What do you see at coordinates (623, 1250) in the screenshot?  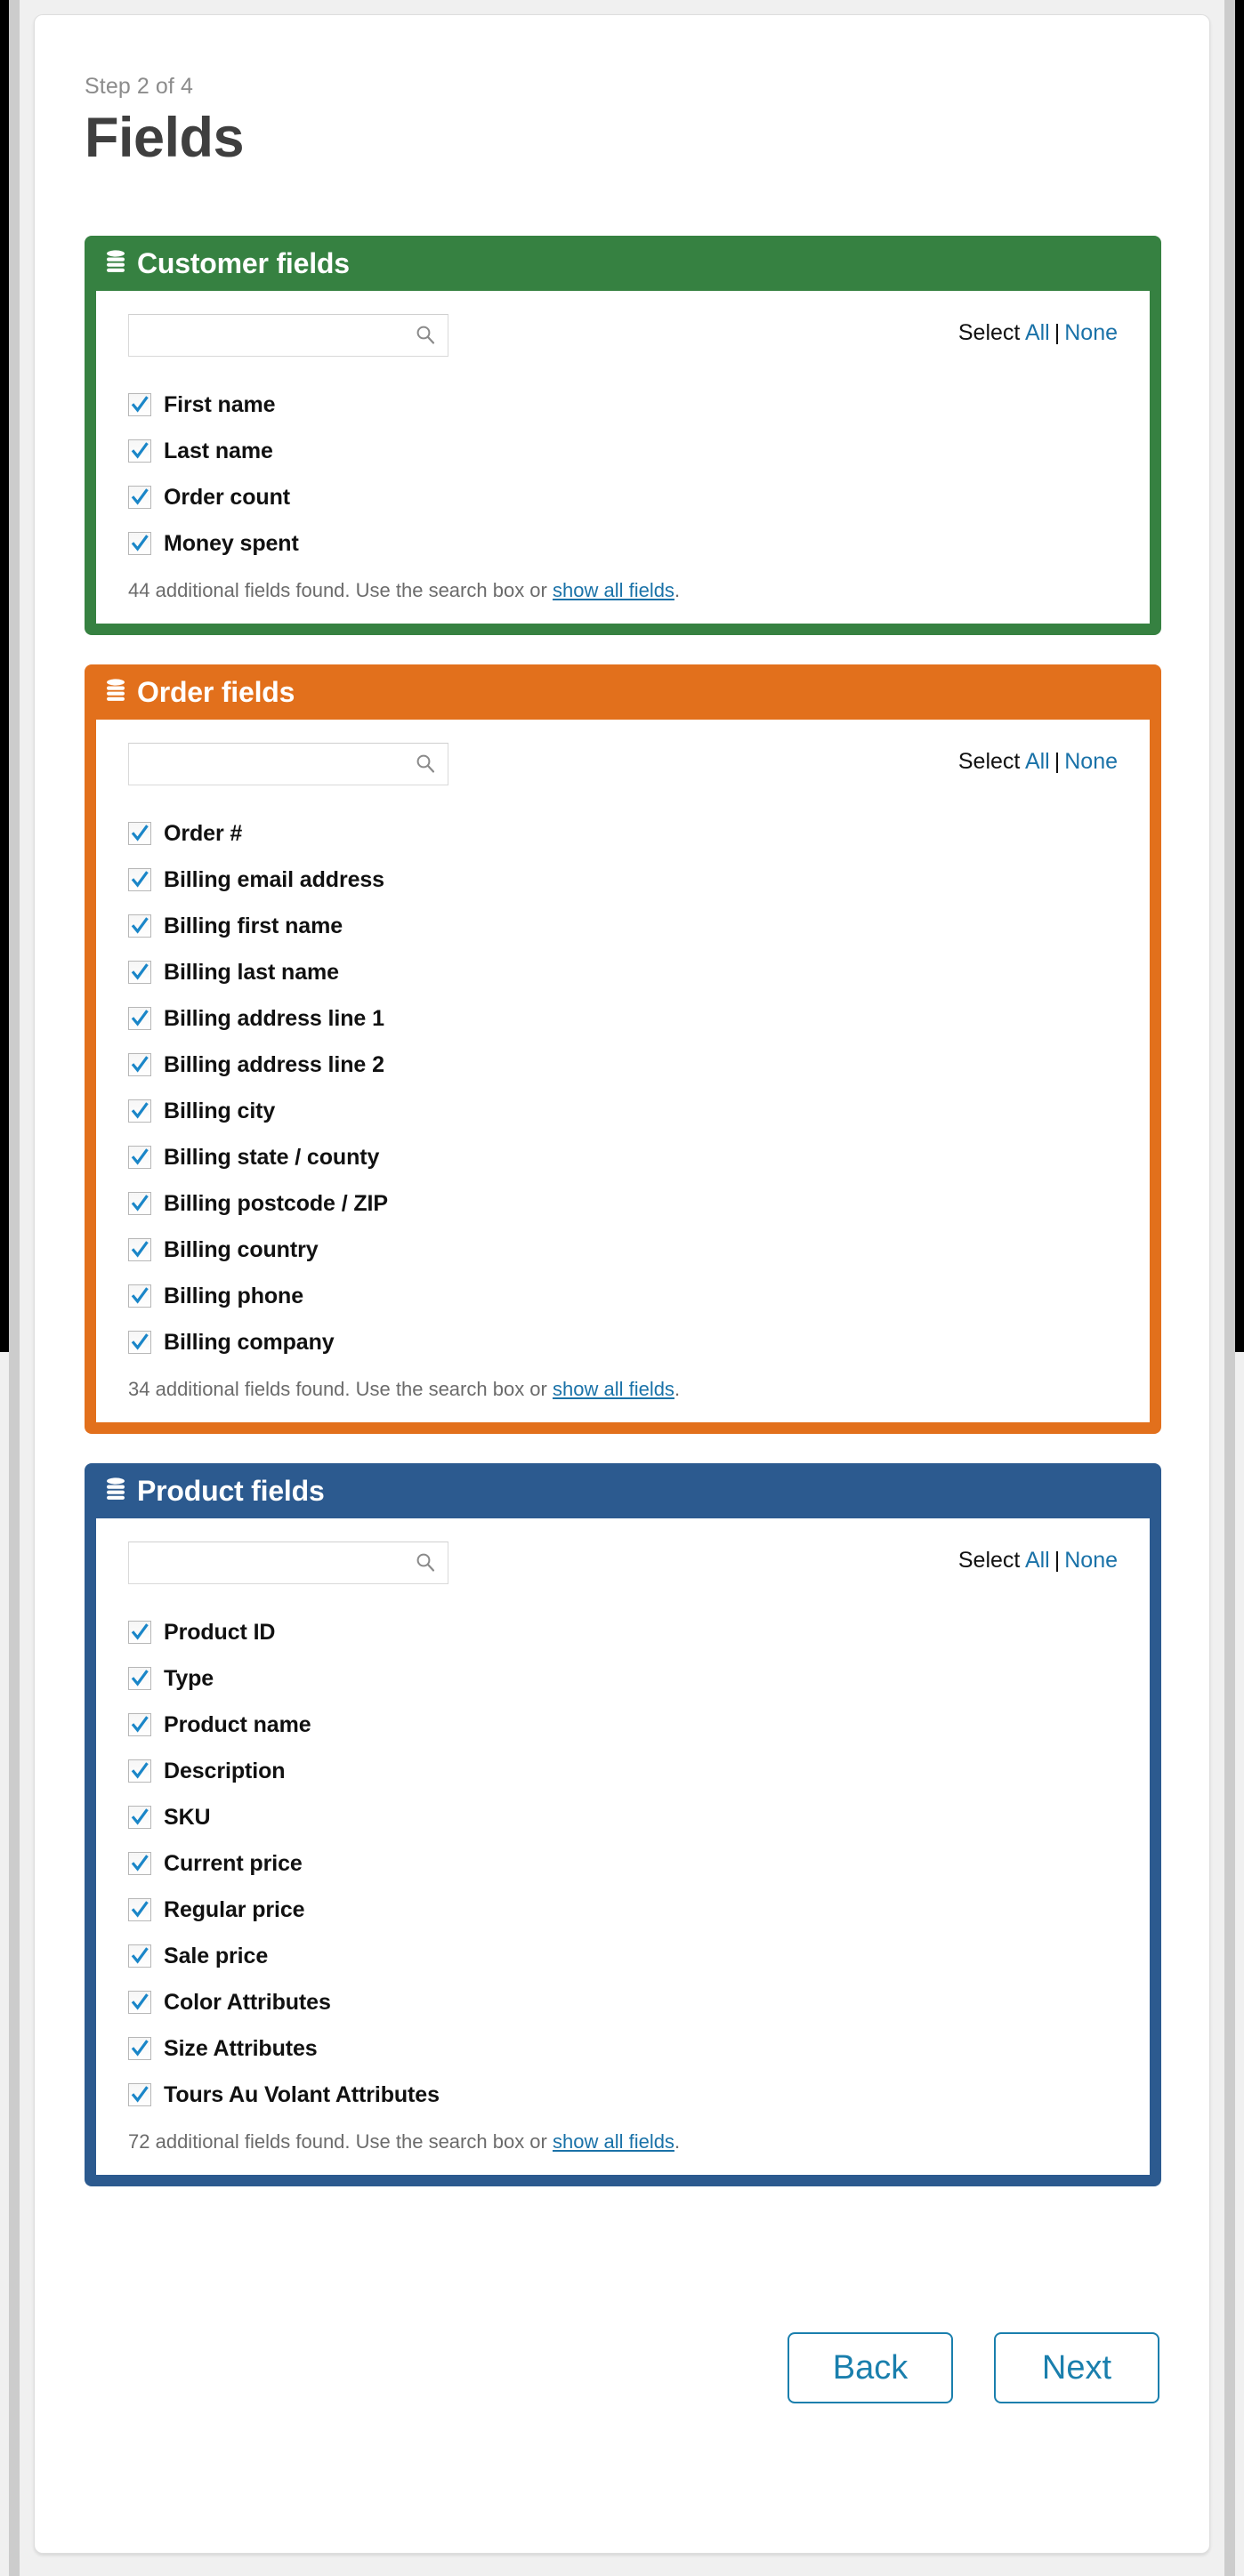 I see `field-row: Billing country` at bounding box center [623, 1250].